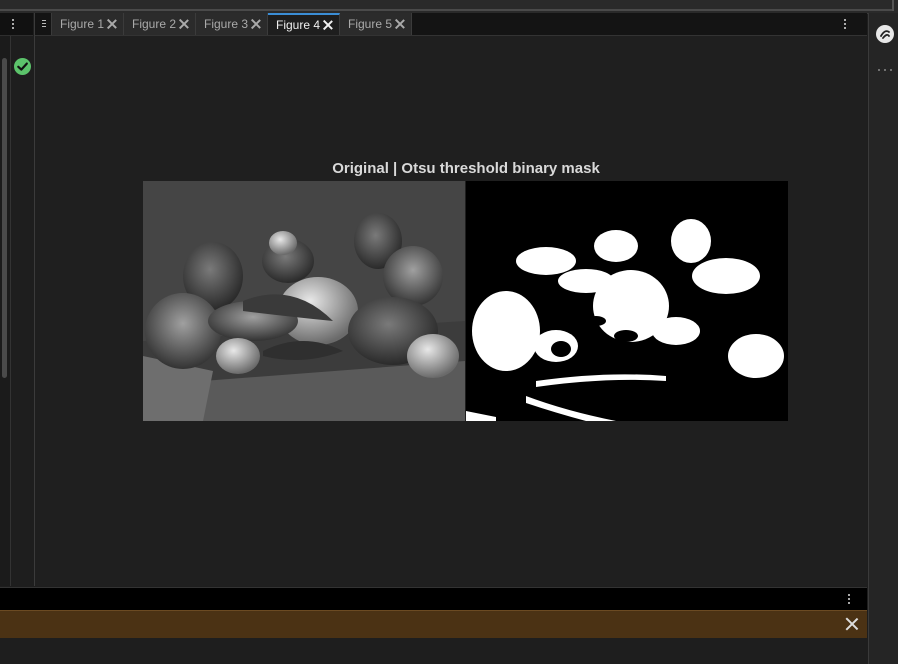 The image size is (898, 664). Describe the element at coordinates (44, 24) in the screenshot. I see `tab-list-menu-icon` at that location.